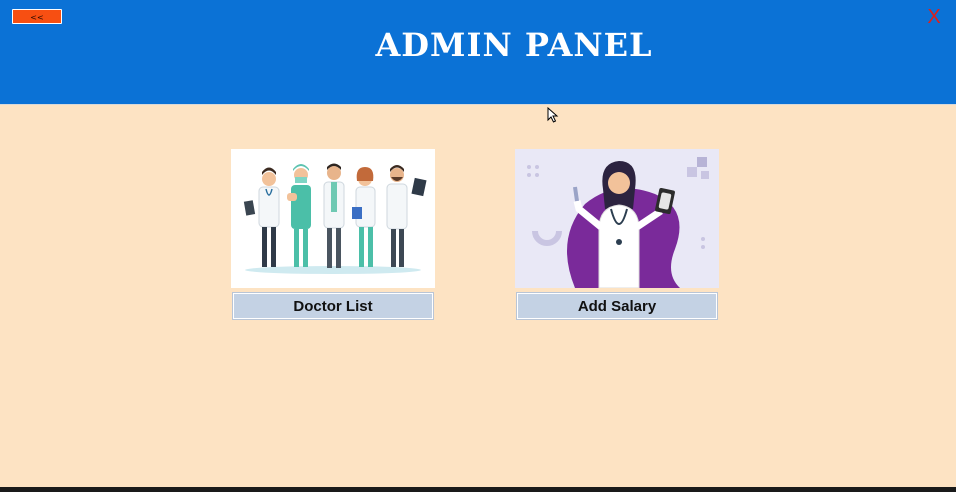 The image size is (956, 492). What do you see at coordinates (617, 306) in the screenshot?
I see `add-salary-button: Add Salary` at bounding box center [617, 306].